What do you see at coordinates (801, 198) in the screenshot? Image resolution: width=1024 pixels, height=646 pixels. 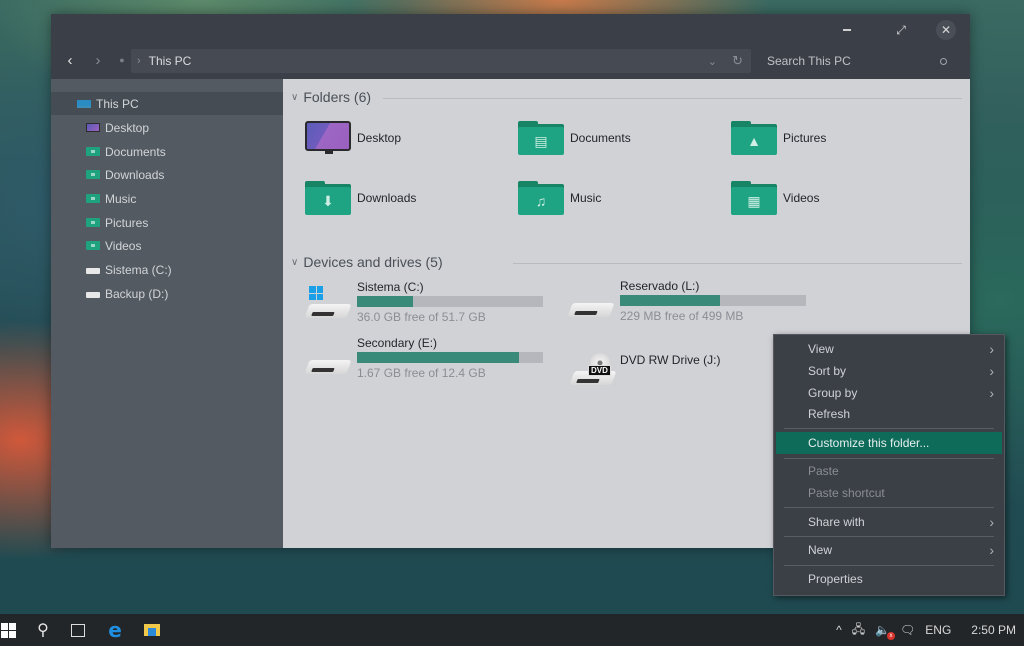 I see `folder-label: Videos` at bounding box center [801, 198].